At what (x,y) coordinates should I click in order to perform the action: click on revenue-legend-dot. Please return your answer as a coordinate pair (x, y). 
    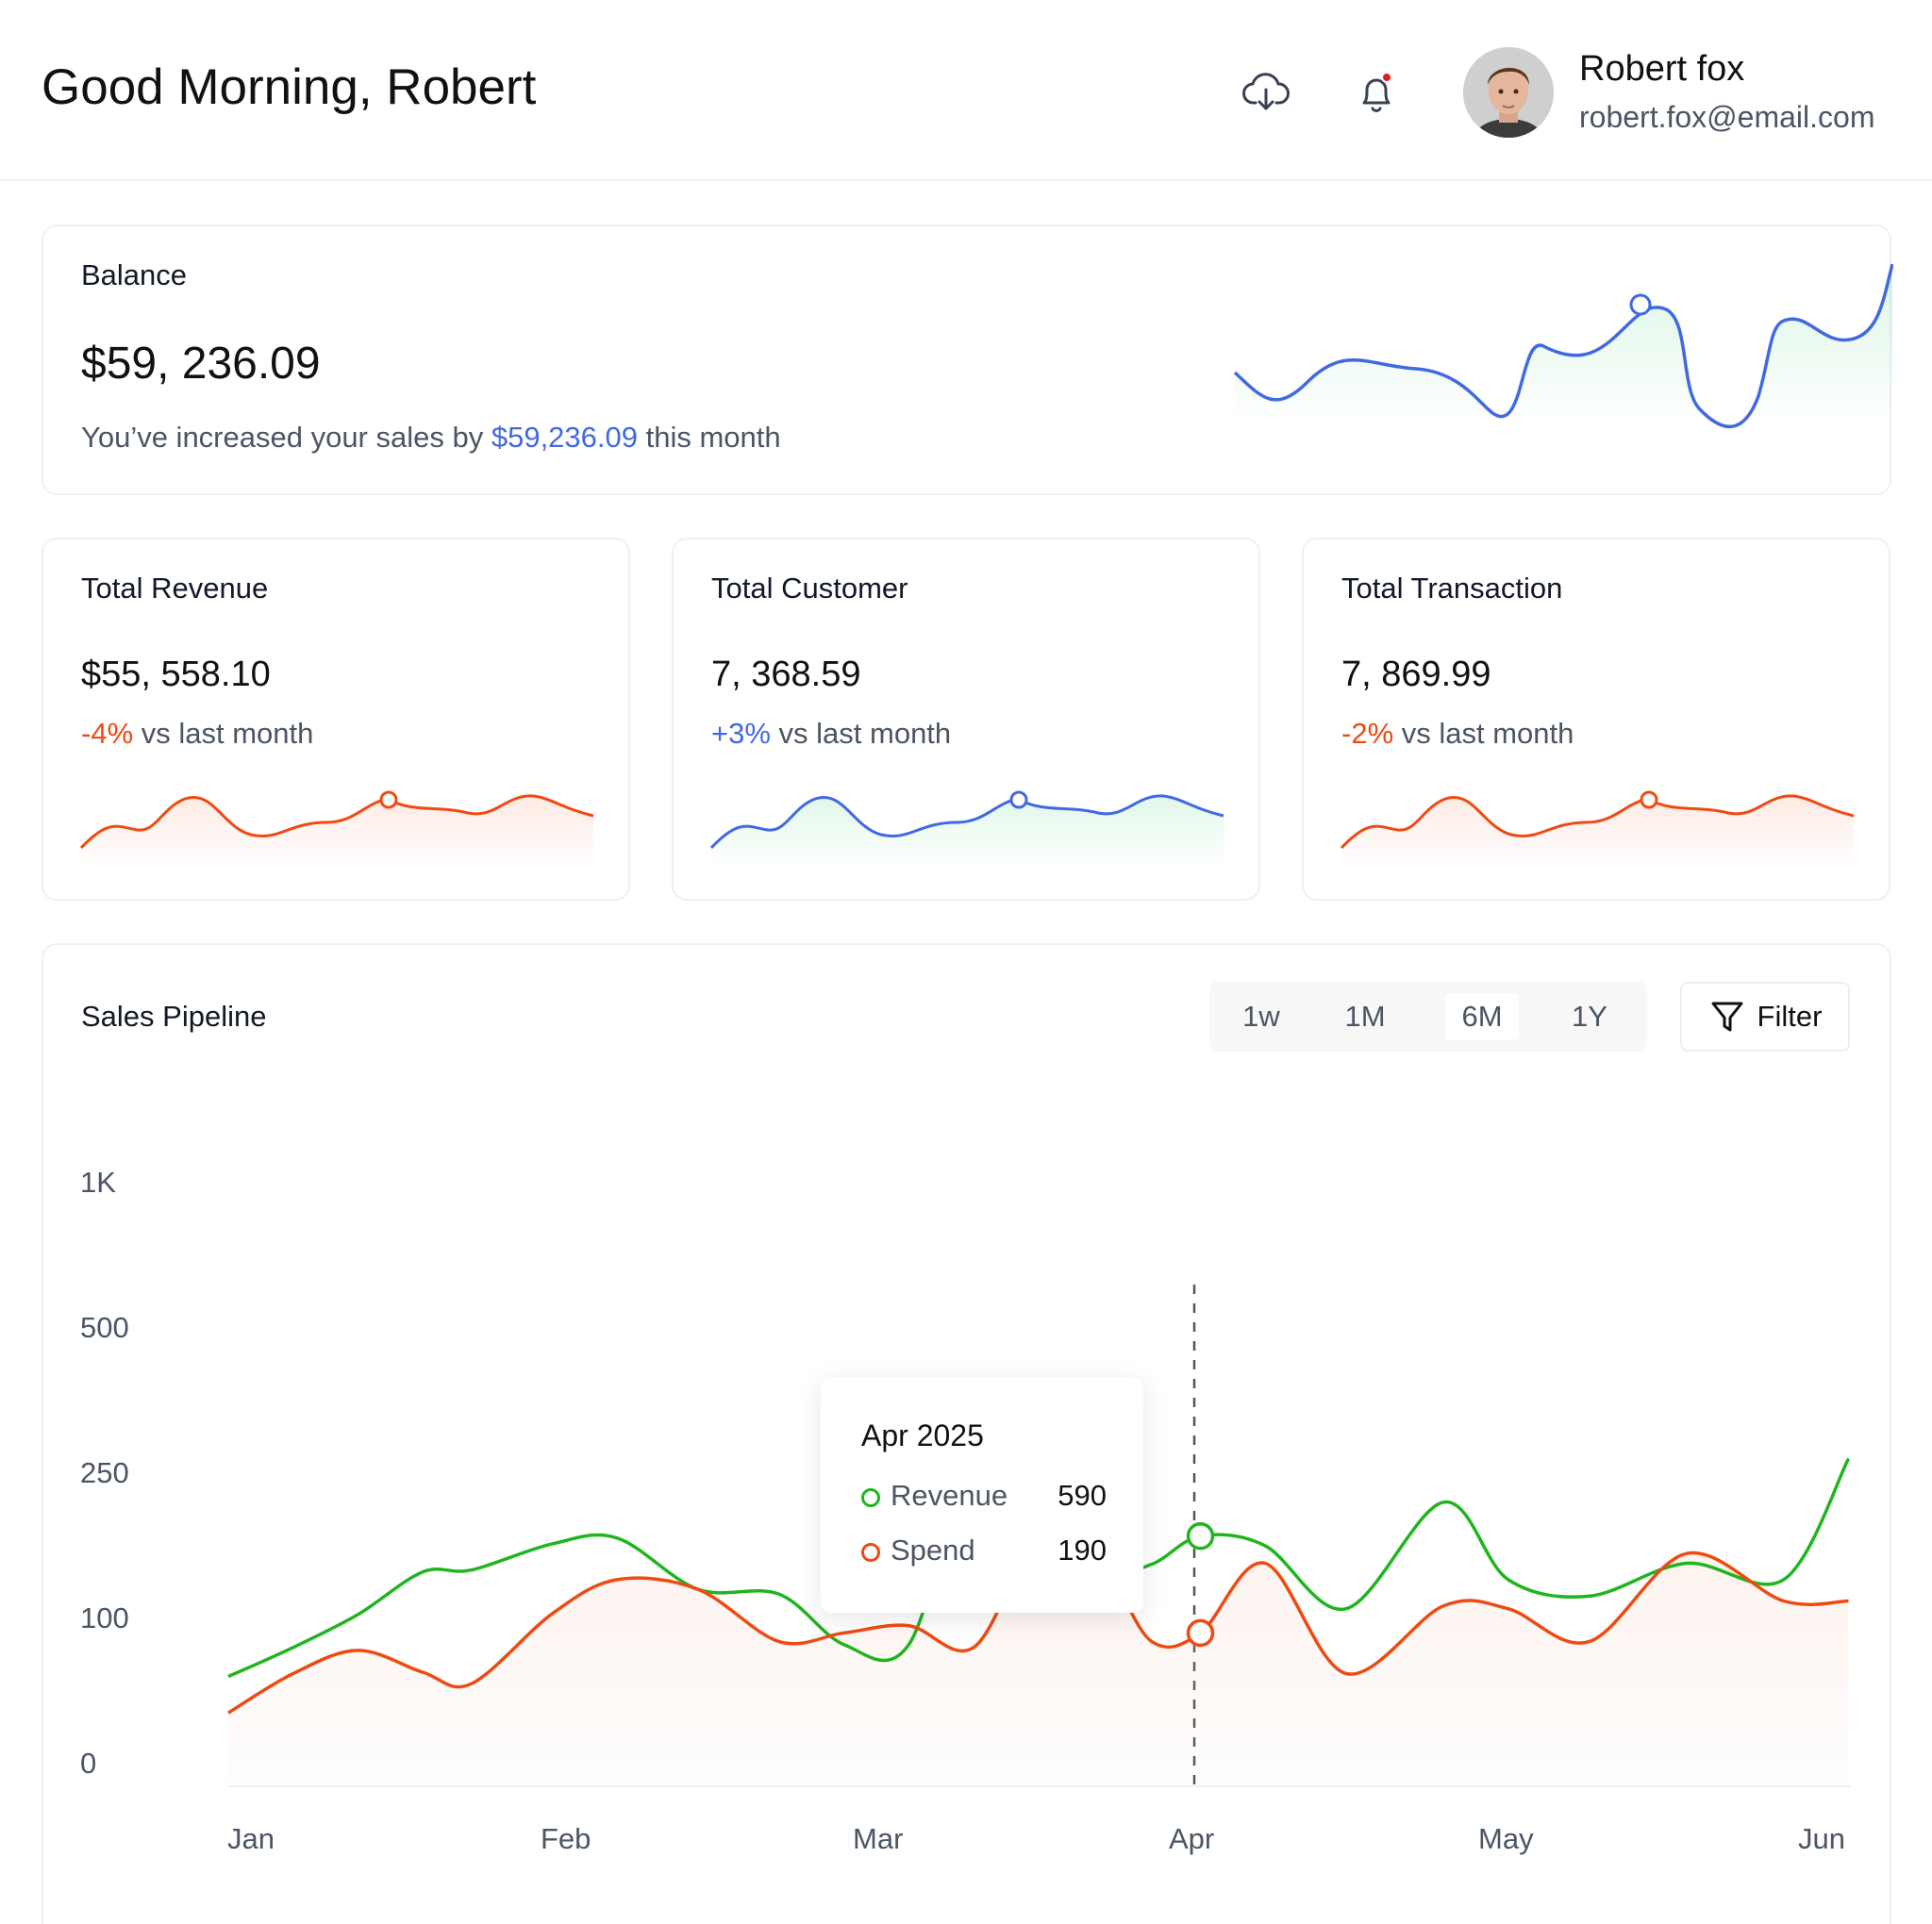
    Looking at the image, I should click on (871, 1497).